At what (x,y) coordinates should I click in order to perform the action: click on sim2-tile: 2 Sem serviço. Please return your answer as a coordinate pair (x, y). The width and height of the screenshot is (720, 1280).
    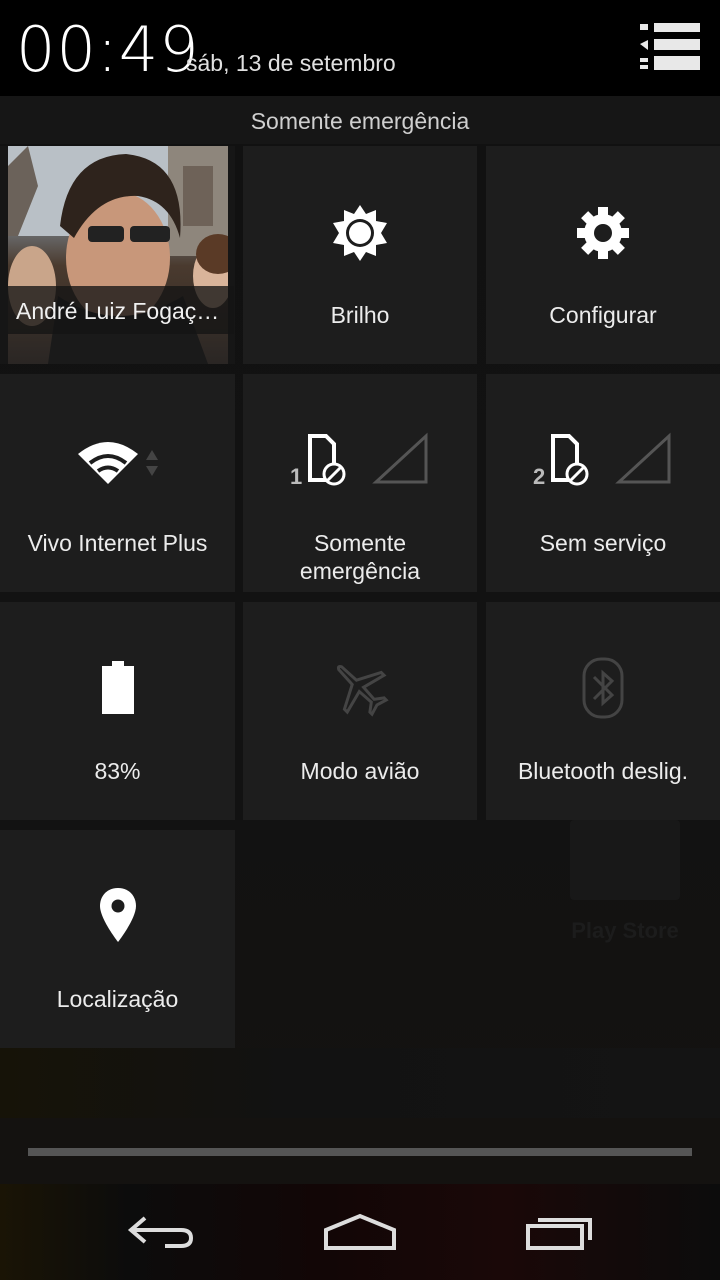
    Looking at the image, I should click on (603, 483).